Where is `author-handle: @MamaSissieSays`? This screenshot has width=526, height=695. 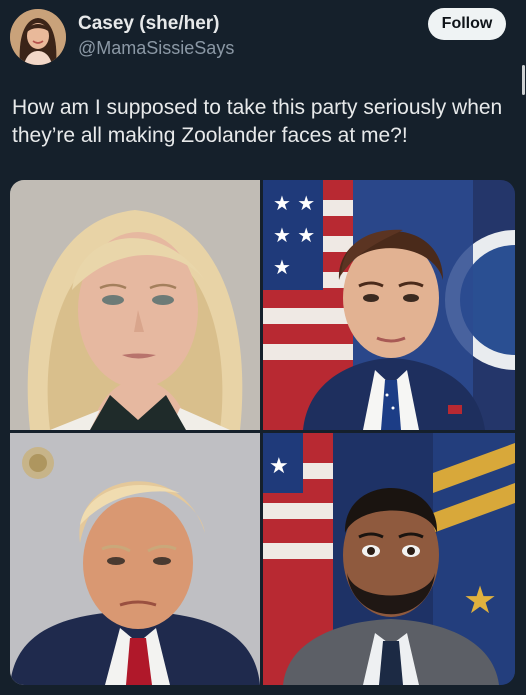
author-handle: @MamaSissieSays is located at coordinates (156, 48).